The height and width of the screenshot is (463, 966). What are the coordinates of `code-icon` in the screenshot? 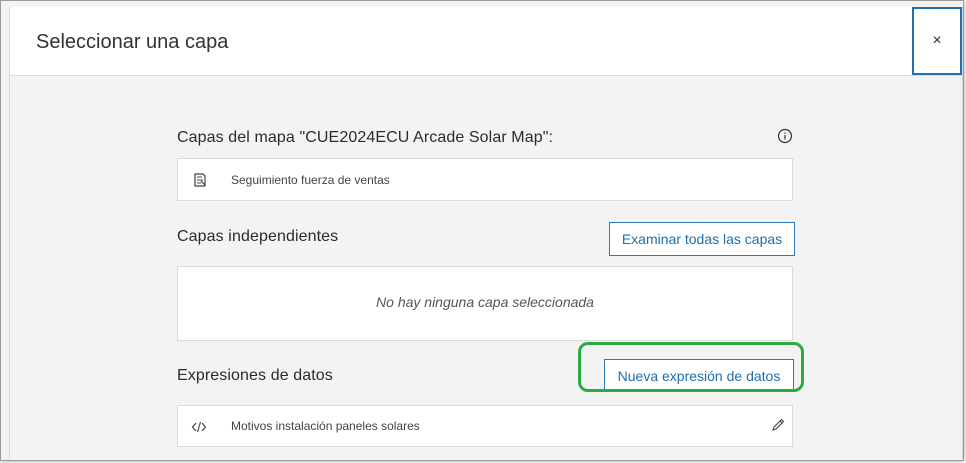 It's located at (199, 427).